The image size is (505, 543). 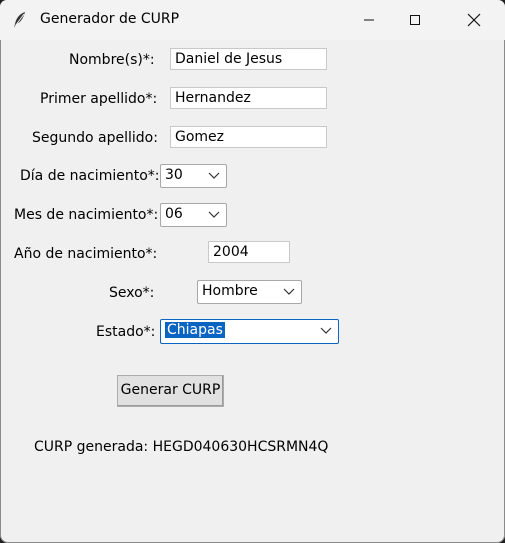 I want to click on anio-field: 2004, so click(x=249, y=252).